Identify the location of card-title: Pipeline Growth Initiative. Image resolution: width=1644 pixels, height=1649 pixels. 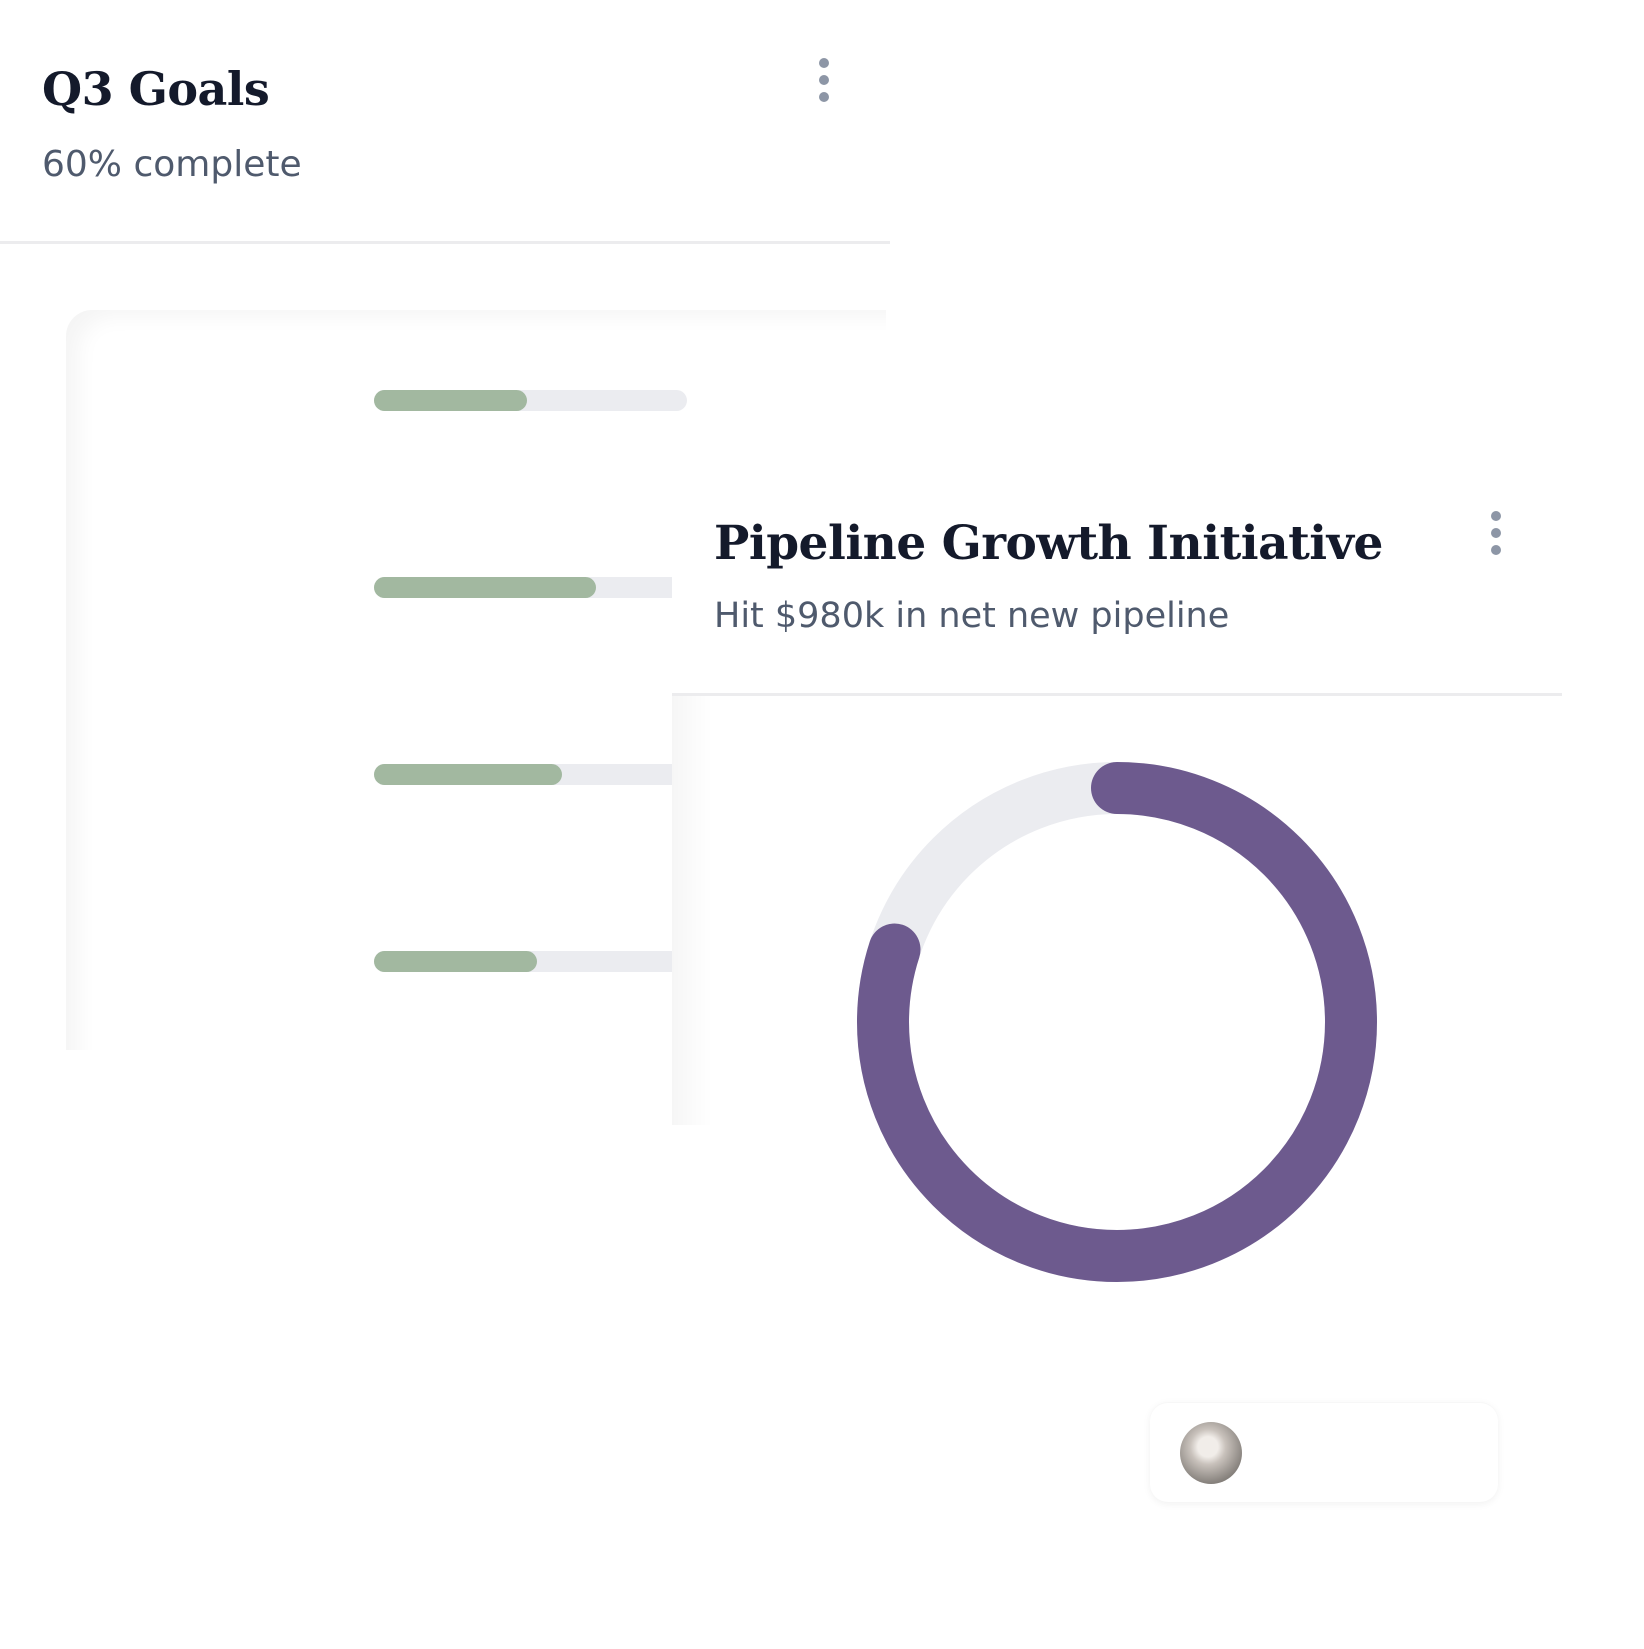
(1048, 543).